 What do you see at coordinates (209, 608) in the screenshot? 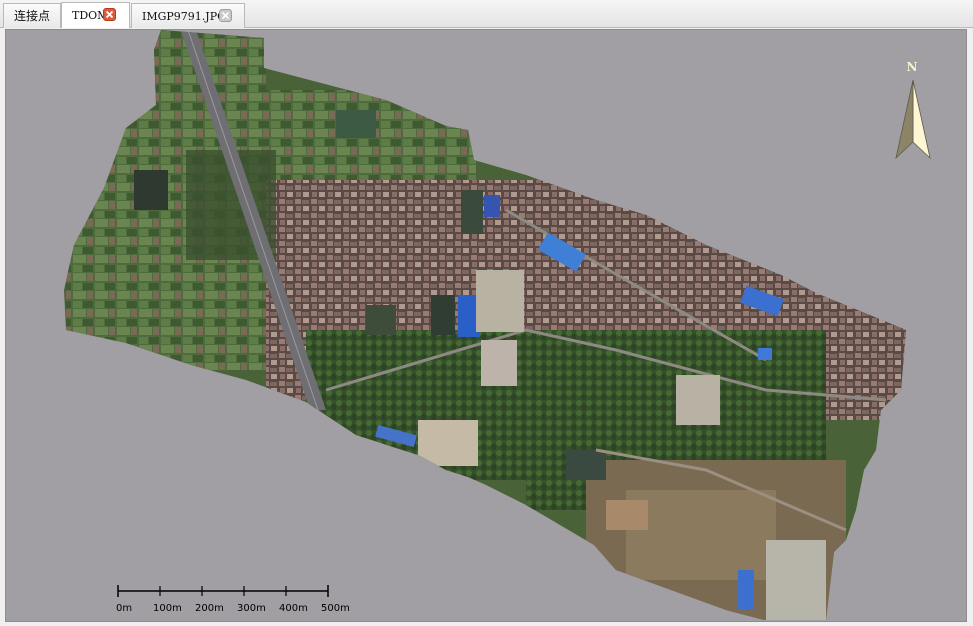
I see `scale-label: 200m` at bounding box center [209, 608].